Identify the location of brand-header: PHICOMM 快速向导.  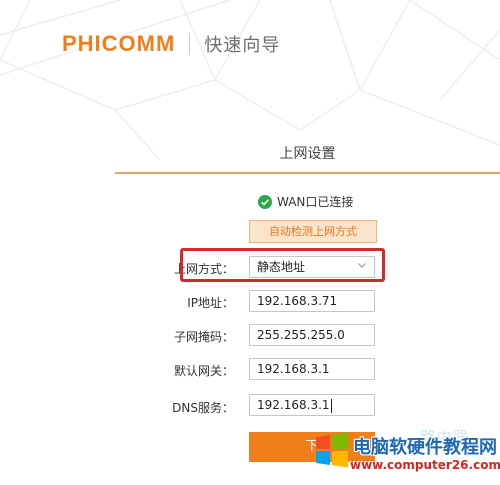
(171, 44).